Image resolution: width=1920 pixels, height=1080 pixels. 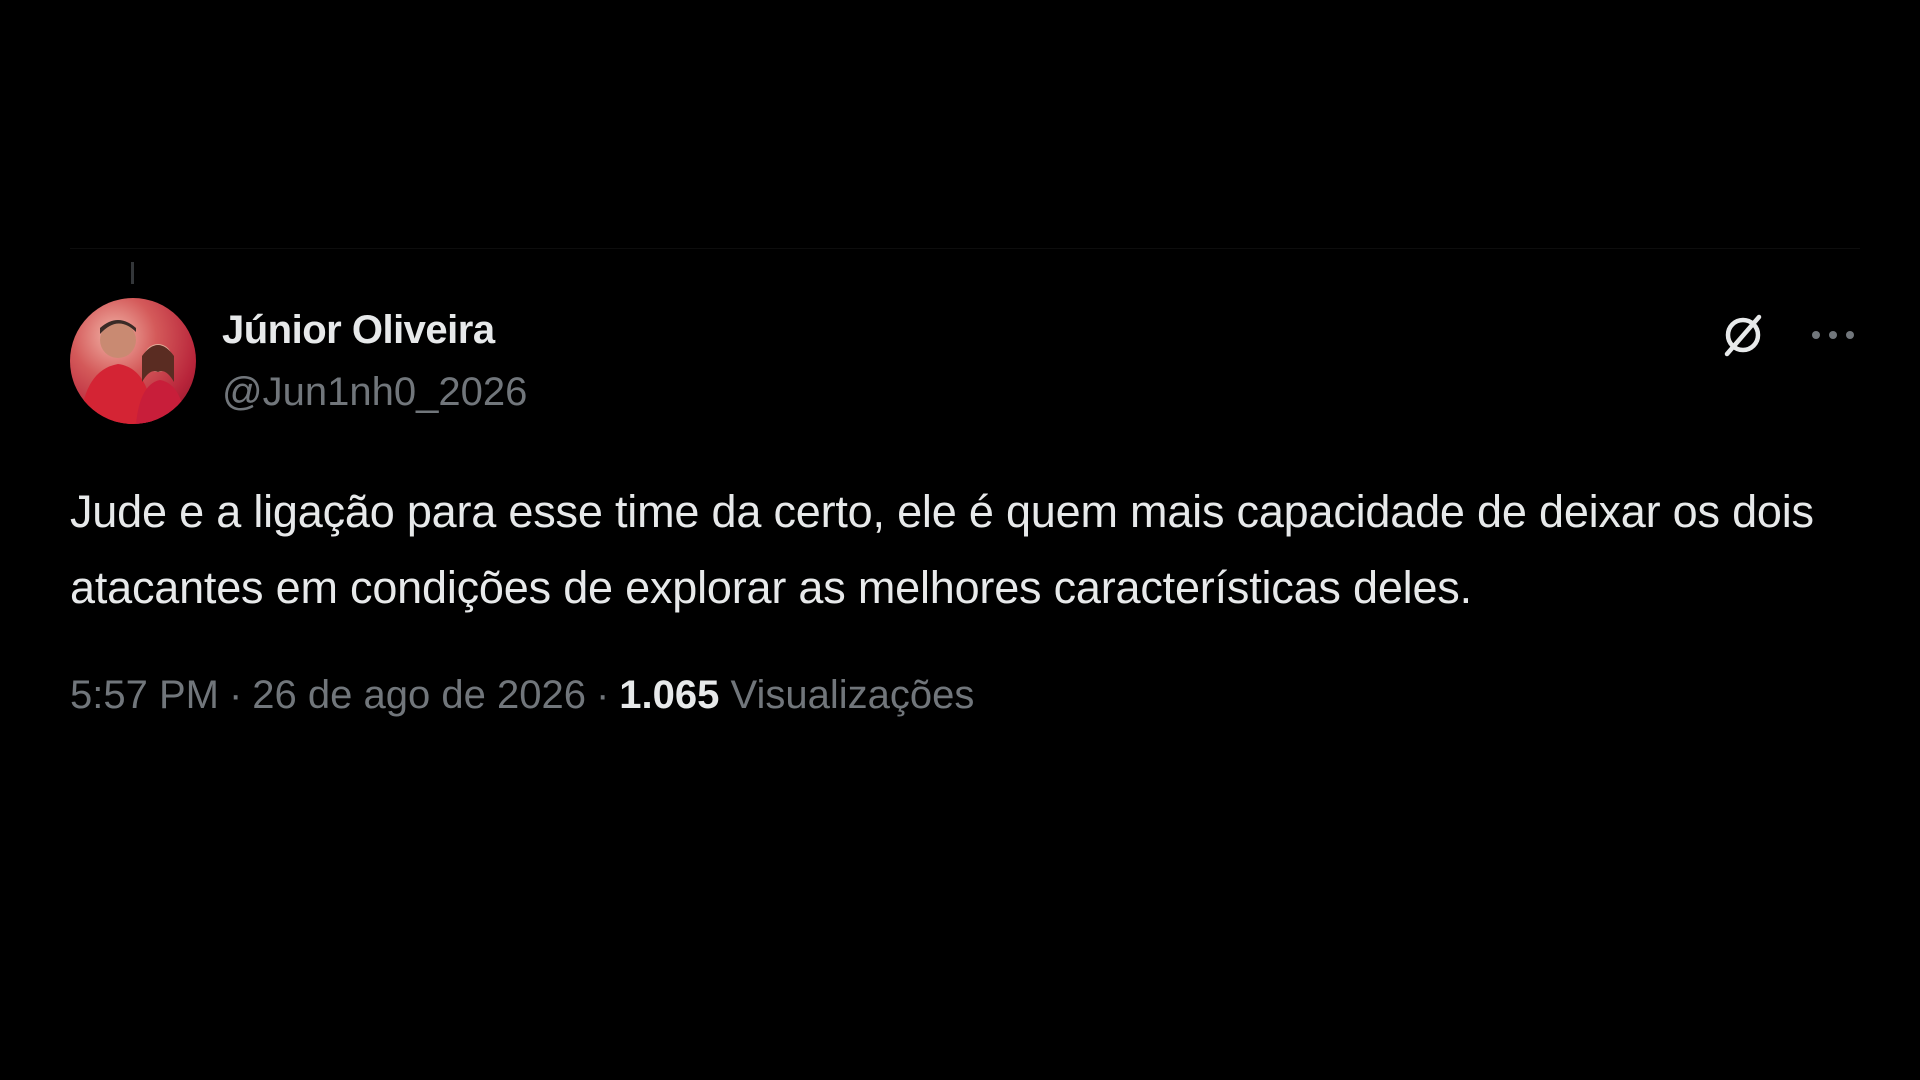 What do you see at coordinates (965, 363) in the screenshot?
I see `tweet-header: Júnior Oliveira @Jun1nh0_2026` at bounding box center [965, 363].